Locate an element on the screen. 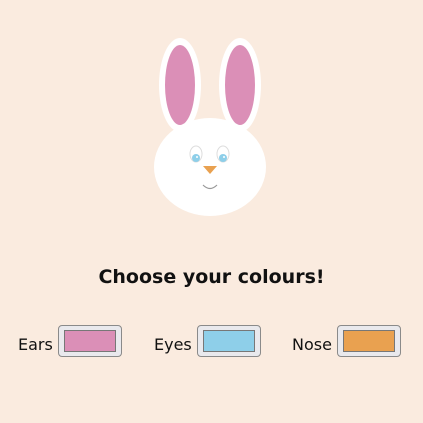  nose-colour-picker-group: Nose is located at coordinates (346, 341).